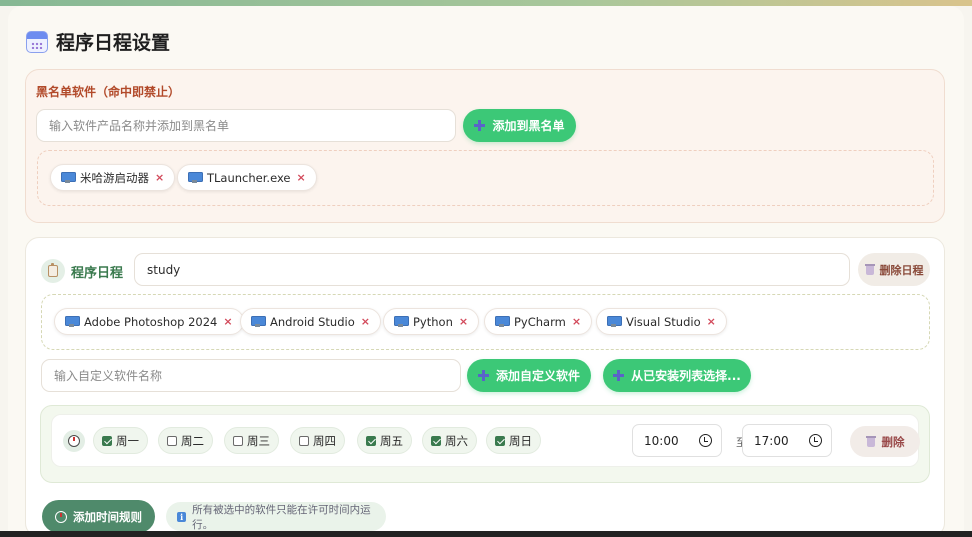 The height and width of the screenshot is (537, 972). I want to click on blacklist-input, so click(246, 125).